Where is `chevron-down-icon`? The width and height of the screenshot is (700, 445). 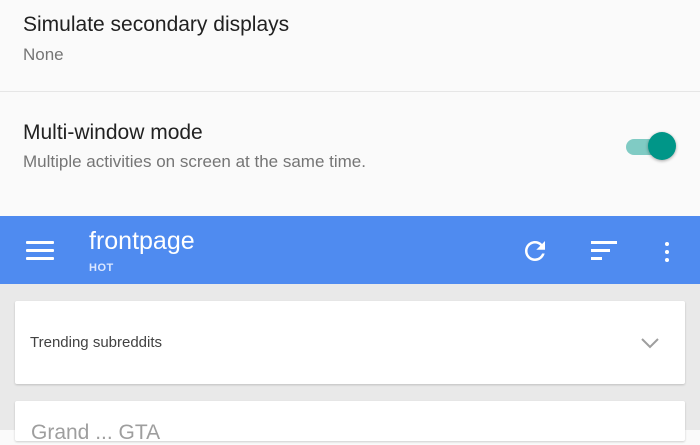
chevron-down-icon is located at coordinates (650, 343).